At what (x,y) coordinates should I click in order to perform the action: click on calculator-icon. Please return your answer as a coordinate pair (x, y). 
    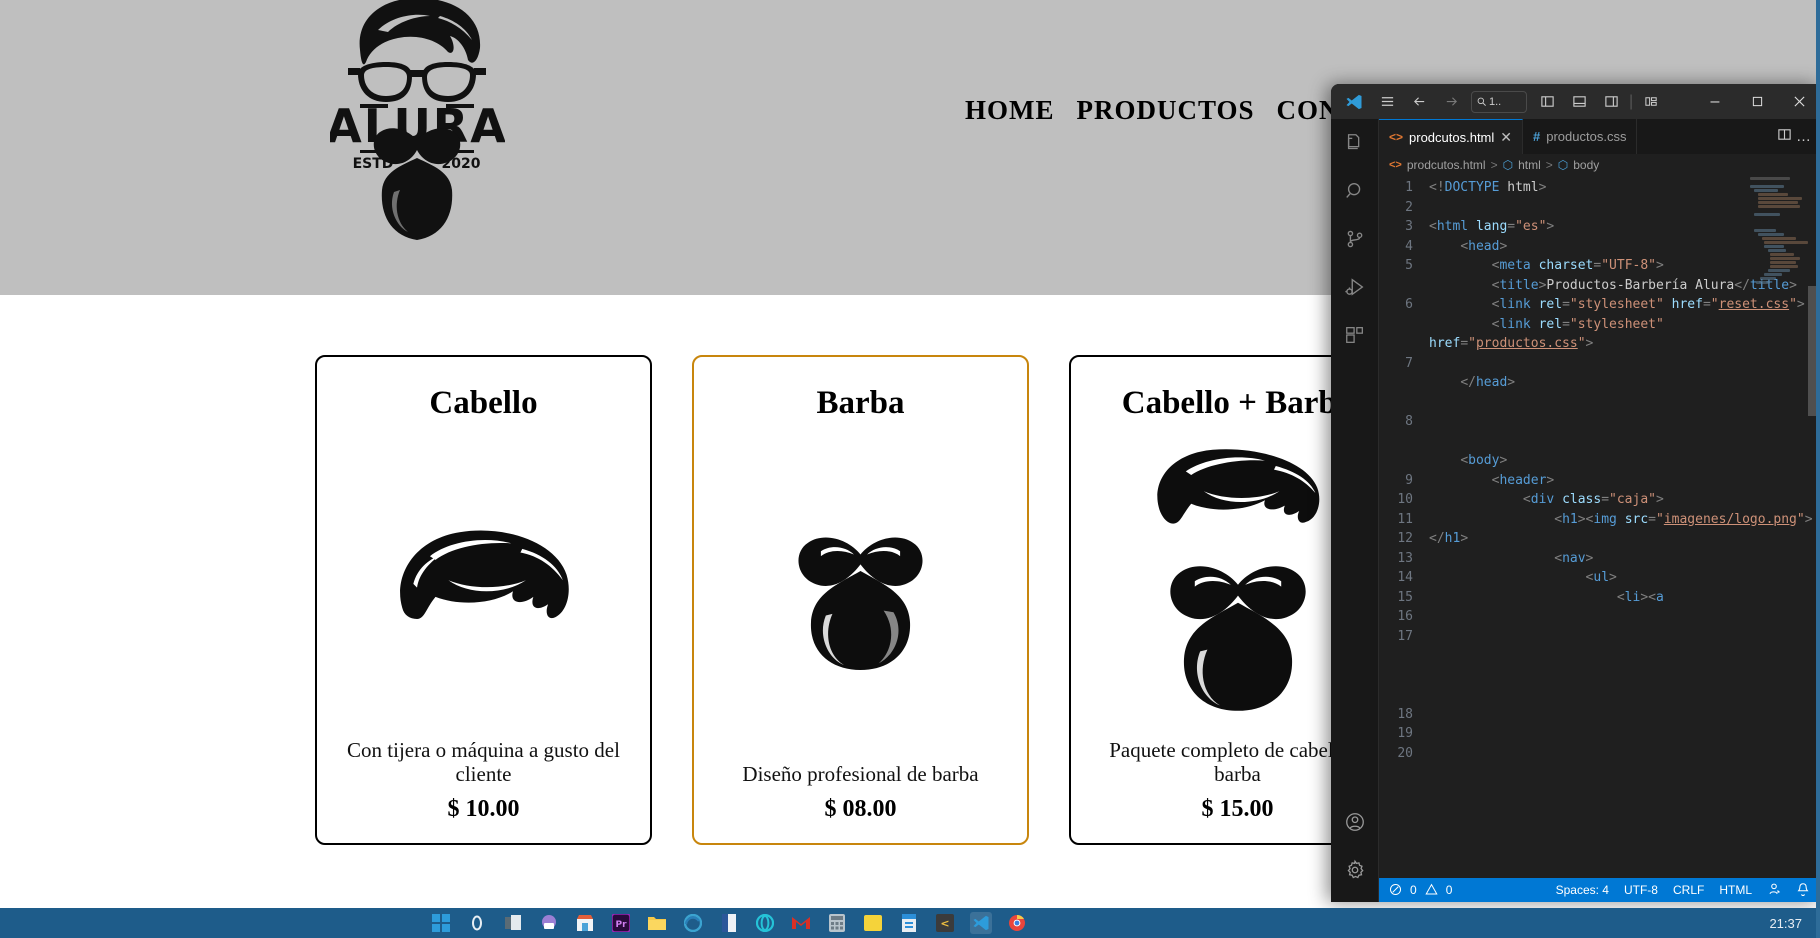
    Looking at the image, I should click on (837, 923).